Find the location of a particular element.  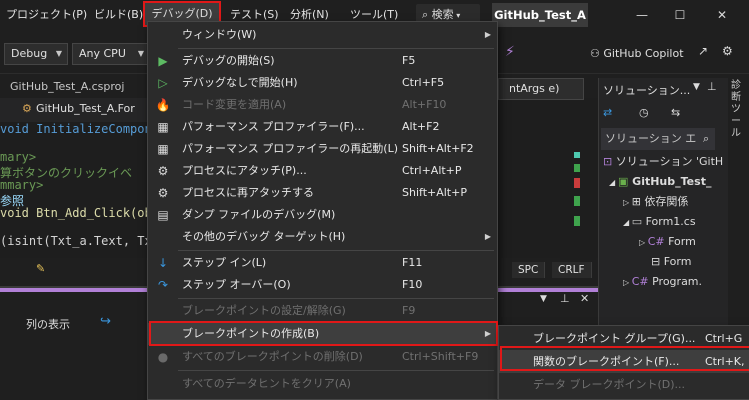

menu-item-attach-to-process: ⚙ プロセスにアタッチ(P)... Ctrl+Alt+P is located at coordinates (322, 171).